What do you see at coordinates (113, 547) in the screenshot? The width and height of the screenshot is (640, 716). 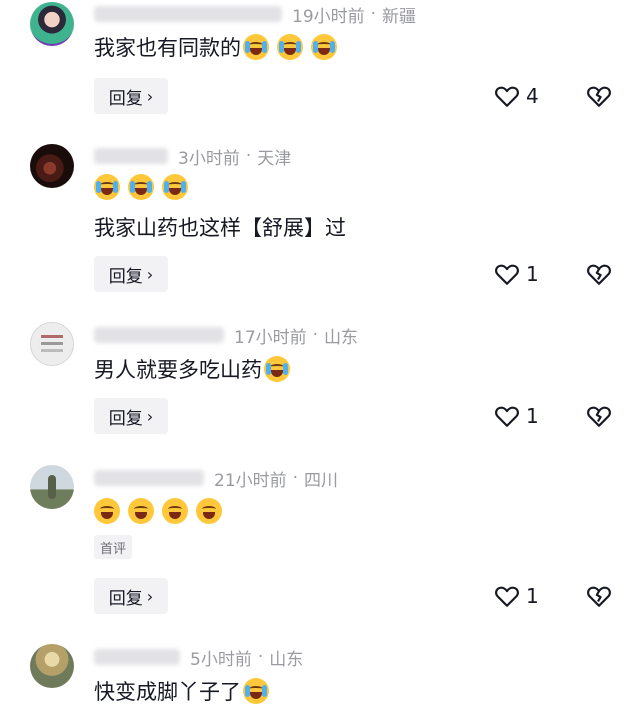 I see `first-comment-badge: 首评` at bounding box center [113, 547].